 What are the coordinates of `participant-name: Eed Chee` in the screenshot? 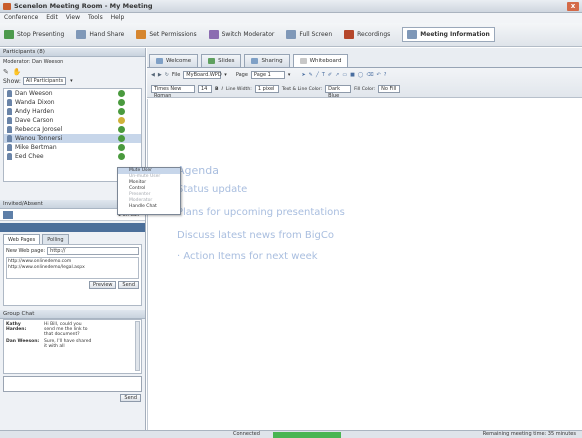 It's located at (29, 156).